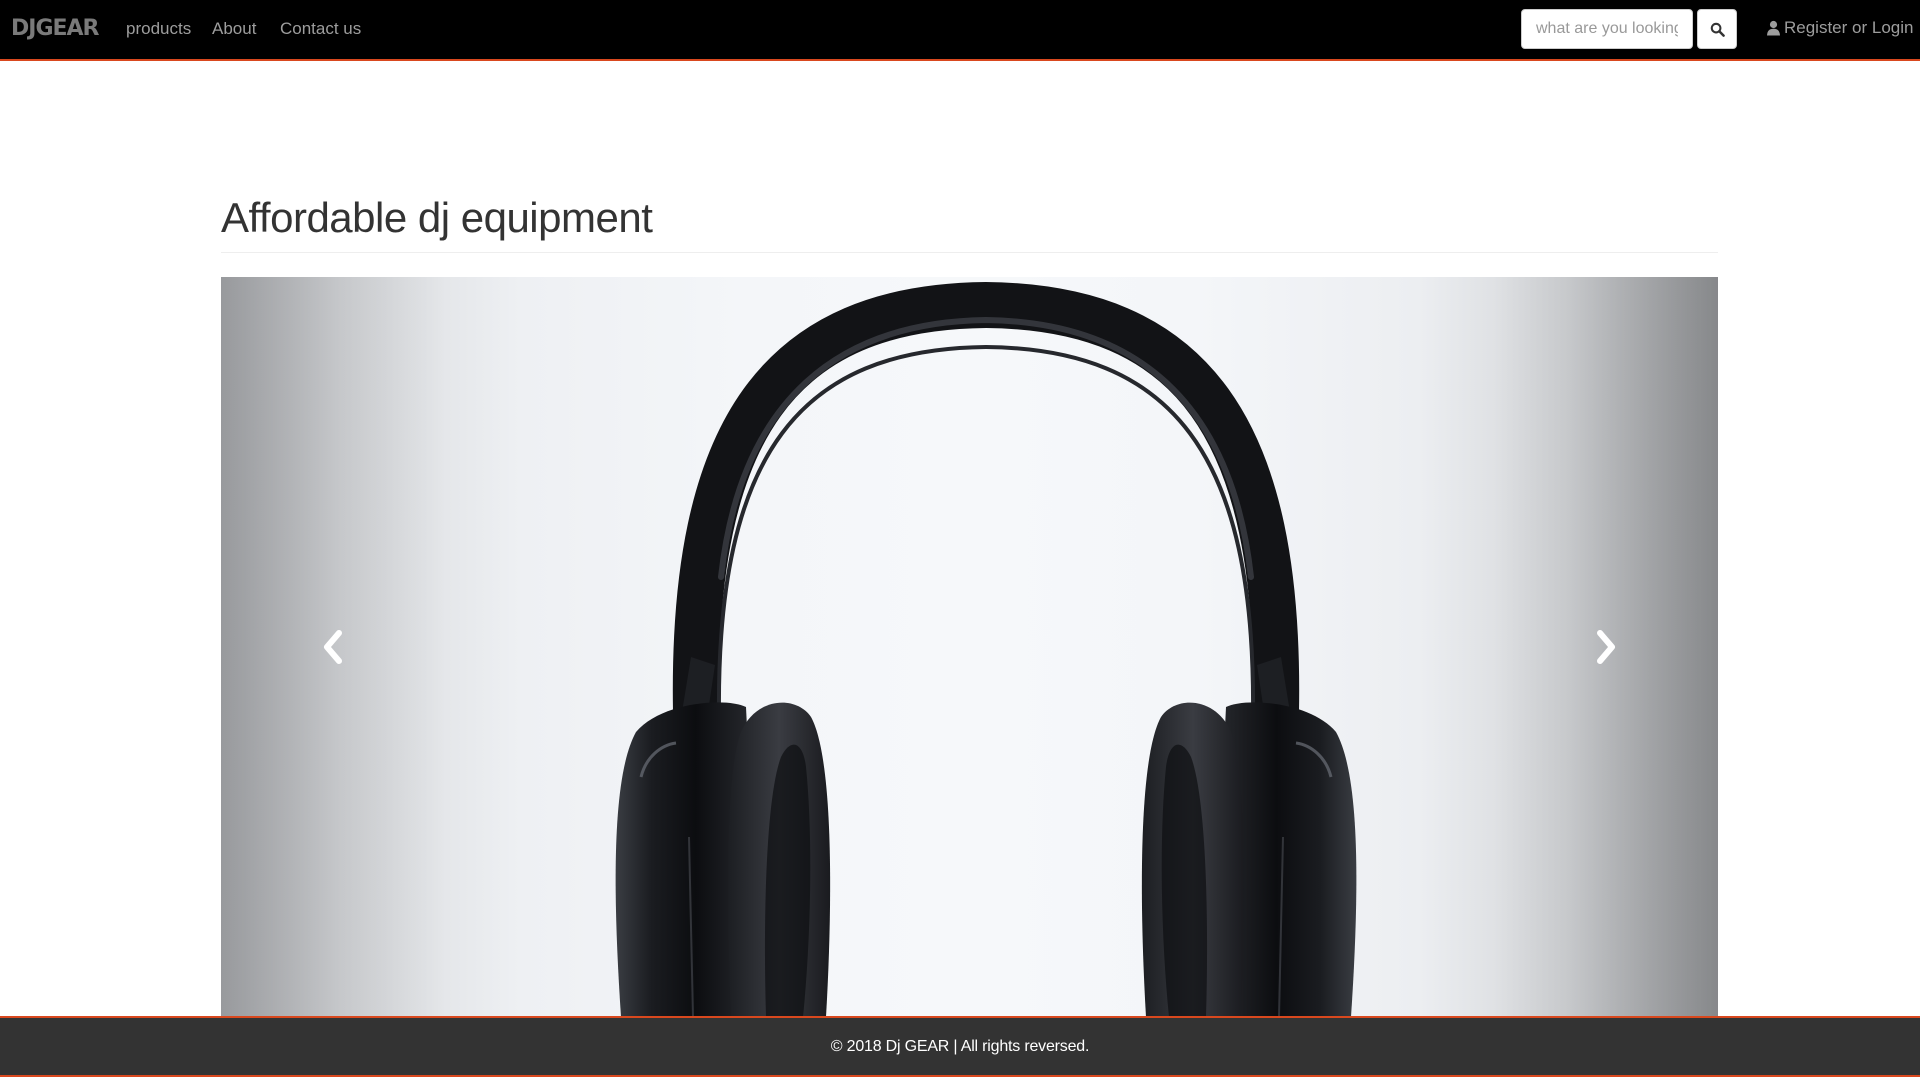 The image size is (1920, 1080). I want to click on copyright-text: © 2018 Dj GEAR | All rights reversed., so click(960, 1046).